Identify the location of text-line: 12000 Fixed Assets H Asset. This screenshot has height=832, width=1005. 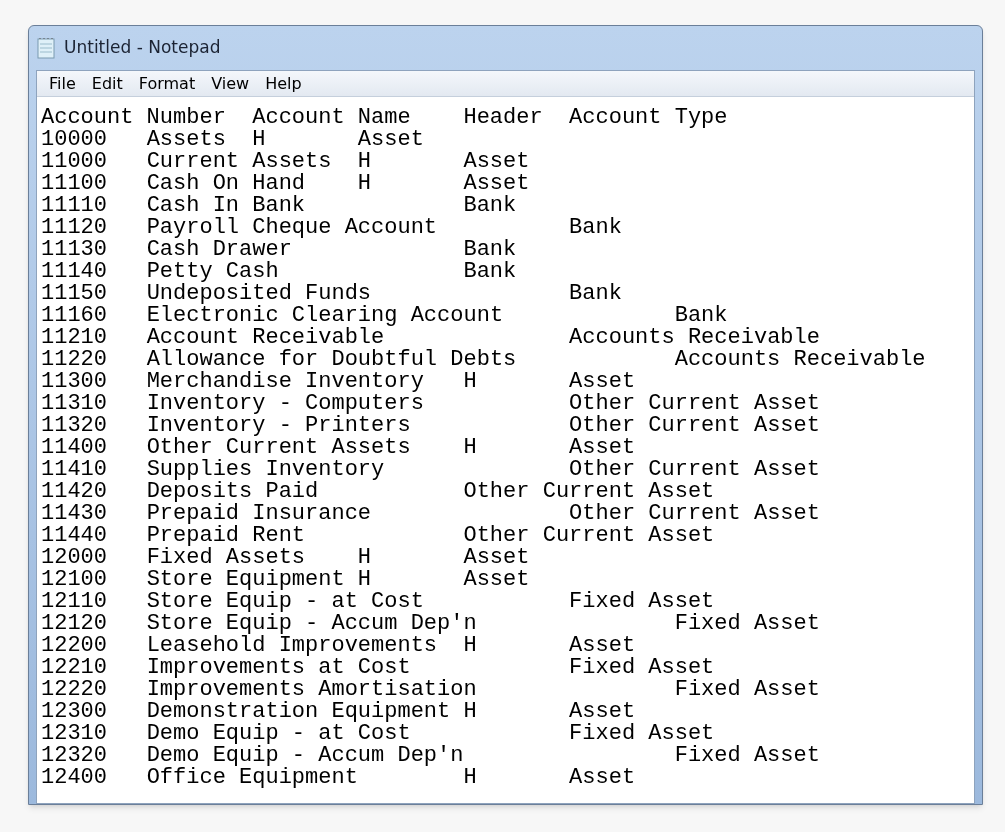
(285, 558).